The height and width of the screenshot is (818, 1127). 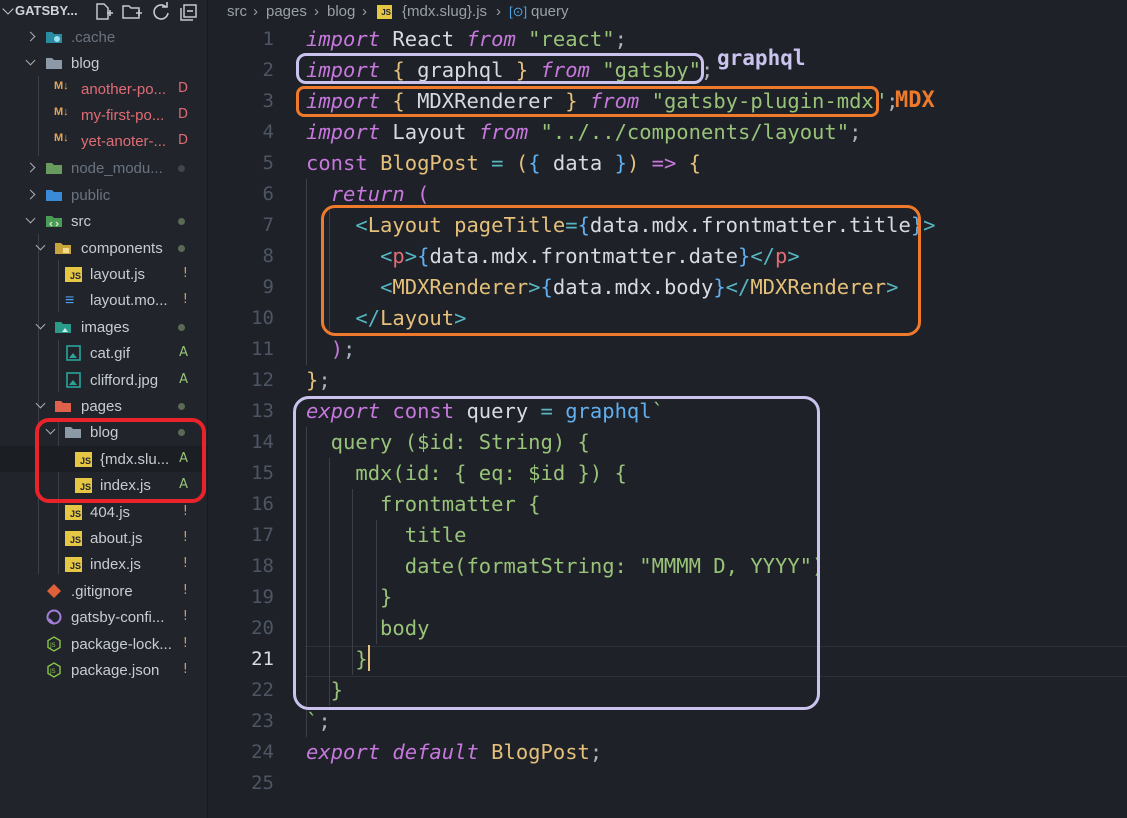 I want to click on breadcrumb-segment: pages, so click(x=286, y=11).